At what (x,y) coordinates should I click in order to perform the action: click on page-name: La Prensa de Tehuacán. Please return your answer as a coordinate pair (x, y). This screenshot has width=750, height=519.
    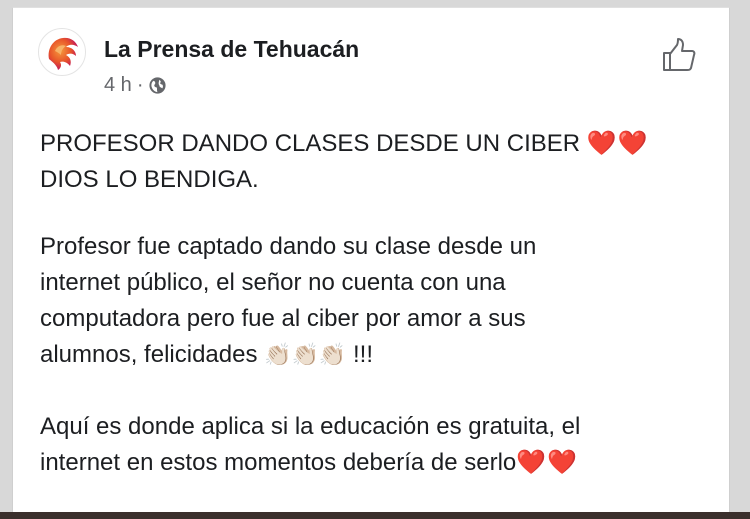
    Looking at the image, I should click on (231, 49).